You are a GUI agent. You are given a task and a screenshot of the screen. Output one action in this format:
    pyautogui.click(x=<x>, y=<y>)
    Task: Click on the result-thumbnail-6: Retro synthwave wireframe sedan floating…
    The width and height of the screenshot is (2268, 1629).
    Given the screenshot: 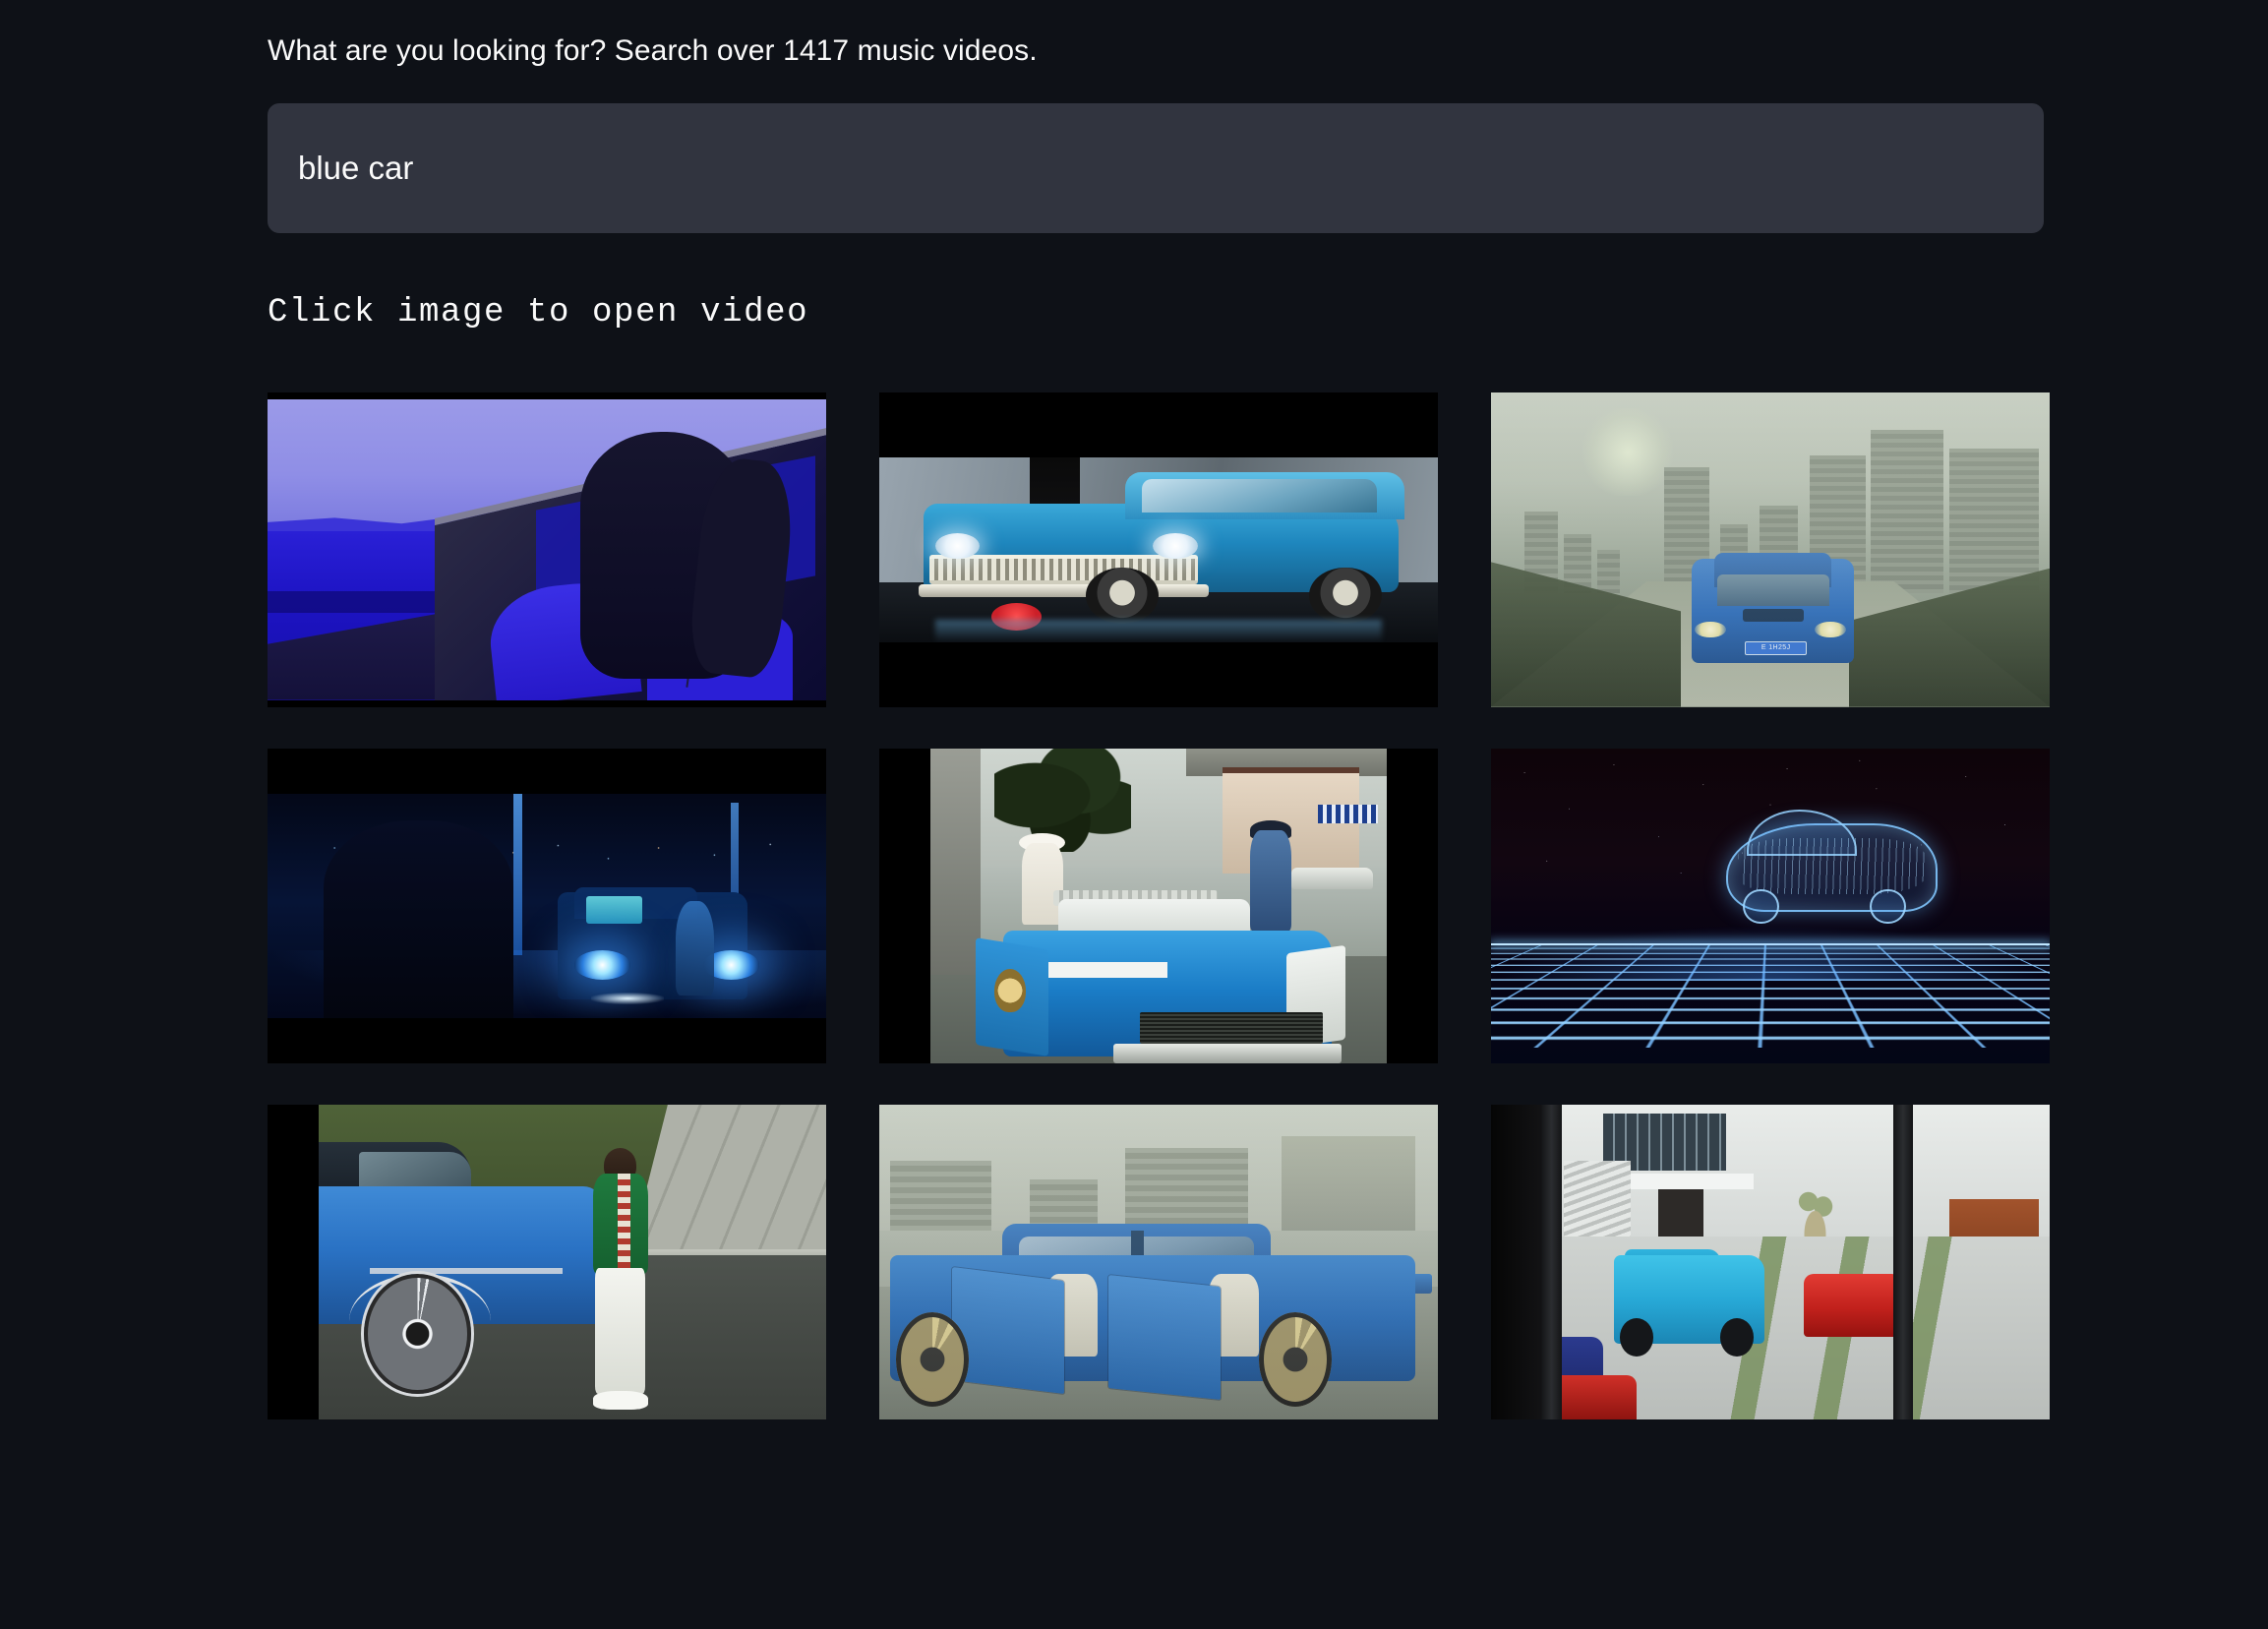 What is the action you would take?
    pyautogui.click(x=1770, y=906)
    